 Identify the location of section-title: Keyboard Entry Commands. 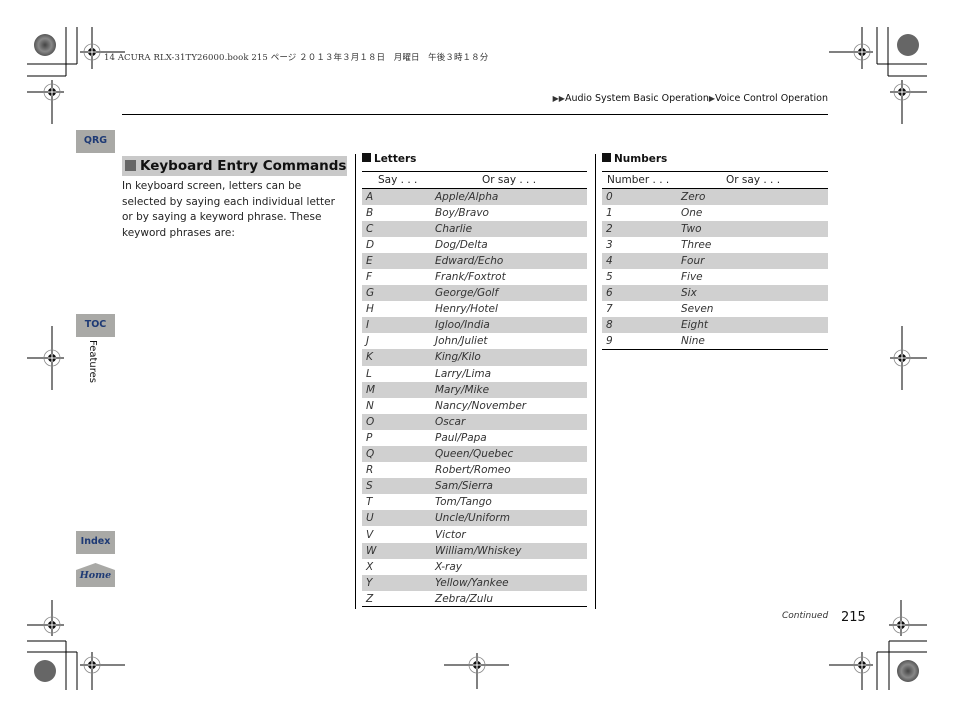
(234, 166).